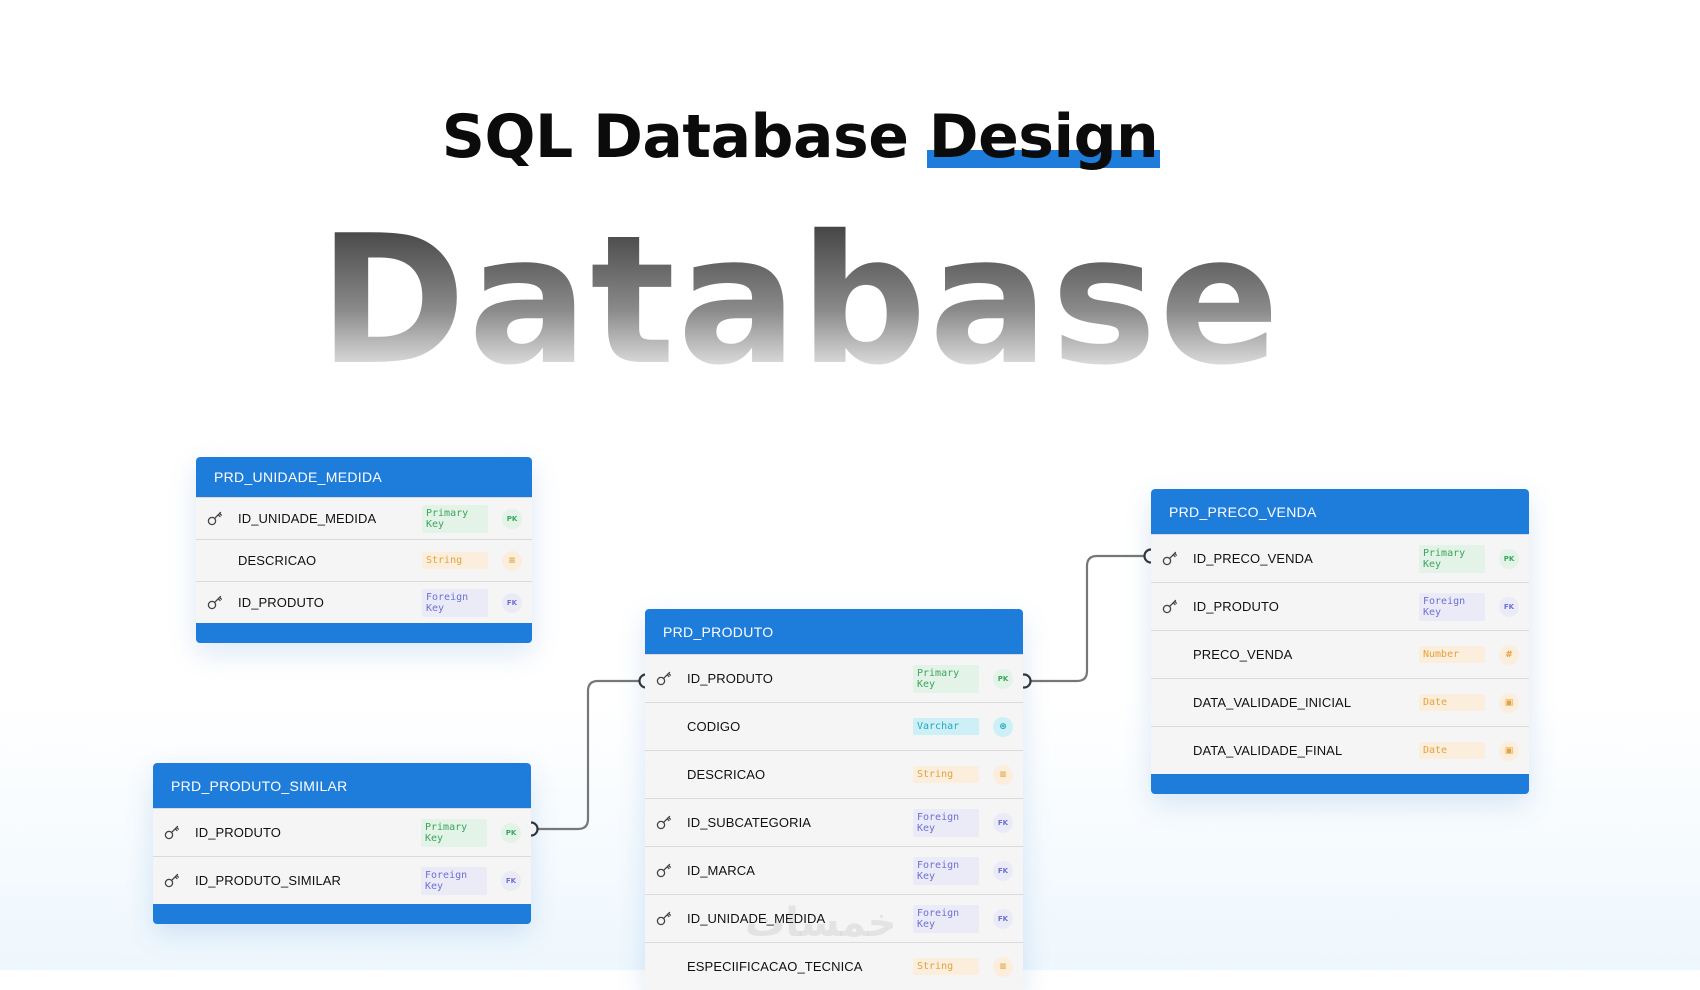 This screenshot has width=1700, height=990. What do you see at coordinates (1268, 750) in the screenshot?
I see `field-name: DATA_VALIDADE_FINAL` at bounding box center [1268, 750].